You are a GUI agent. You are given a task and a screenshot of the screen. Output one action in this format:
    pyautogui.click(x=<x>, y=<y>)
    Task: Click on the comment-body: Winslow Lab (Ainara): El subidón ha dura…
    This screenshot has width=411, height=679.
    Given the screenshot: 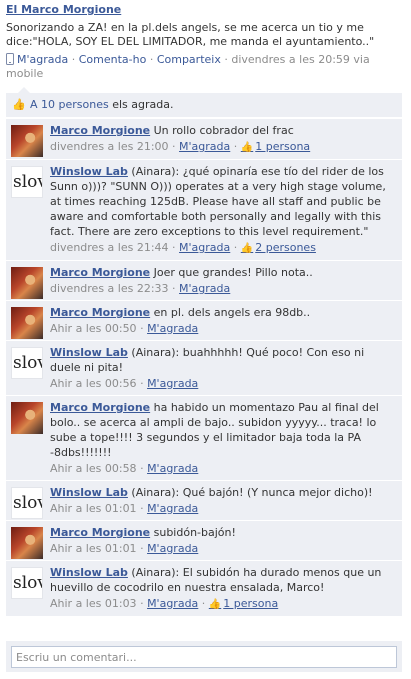 What is the action you would take?
    pyautogui.click(x=223, y=580)
    